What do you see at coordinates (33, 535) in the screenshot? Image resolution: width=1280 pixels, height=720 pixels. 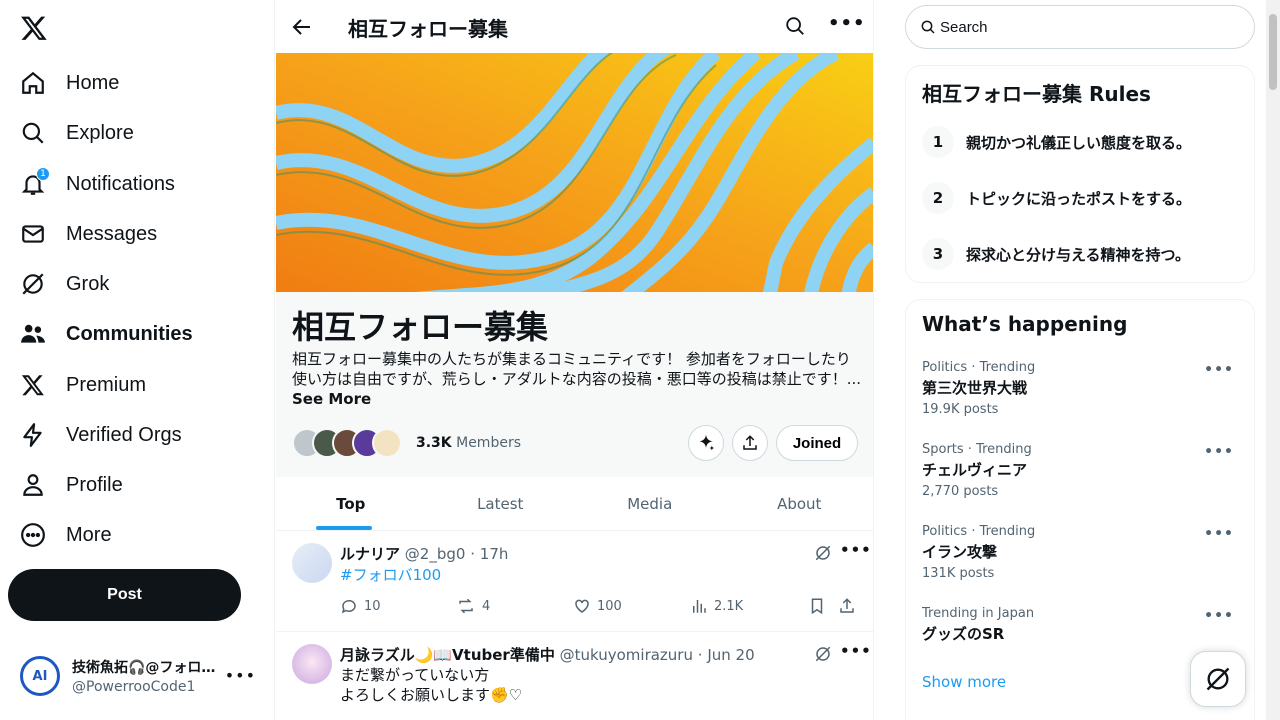 I see `more-circle-icon` at bounding box center [33, 535].